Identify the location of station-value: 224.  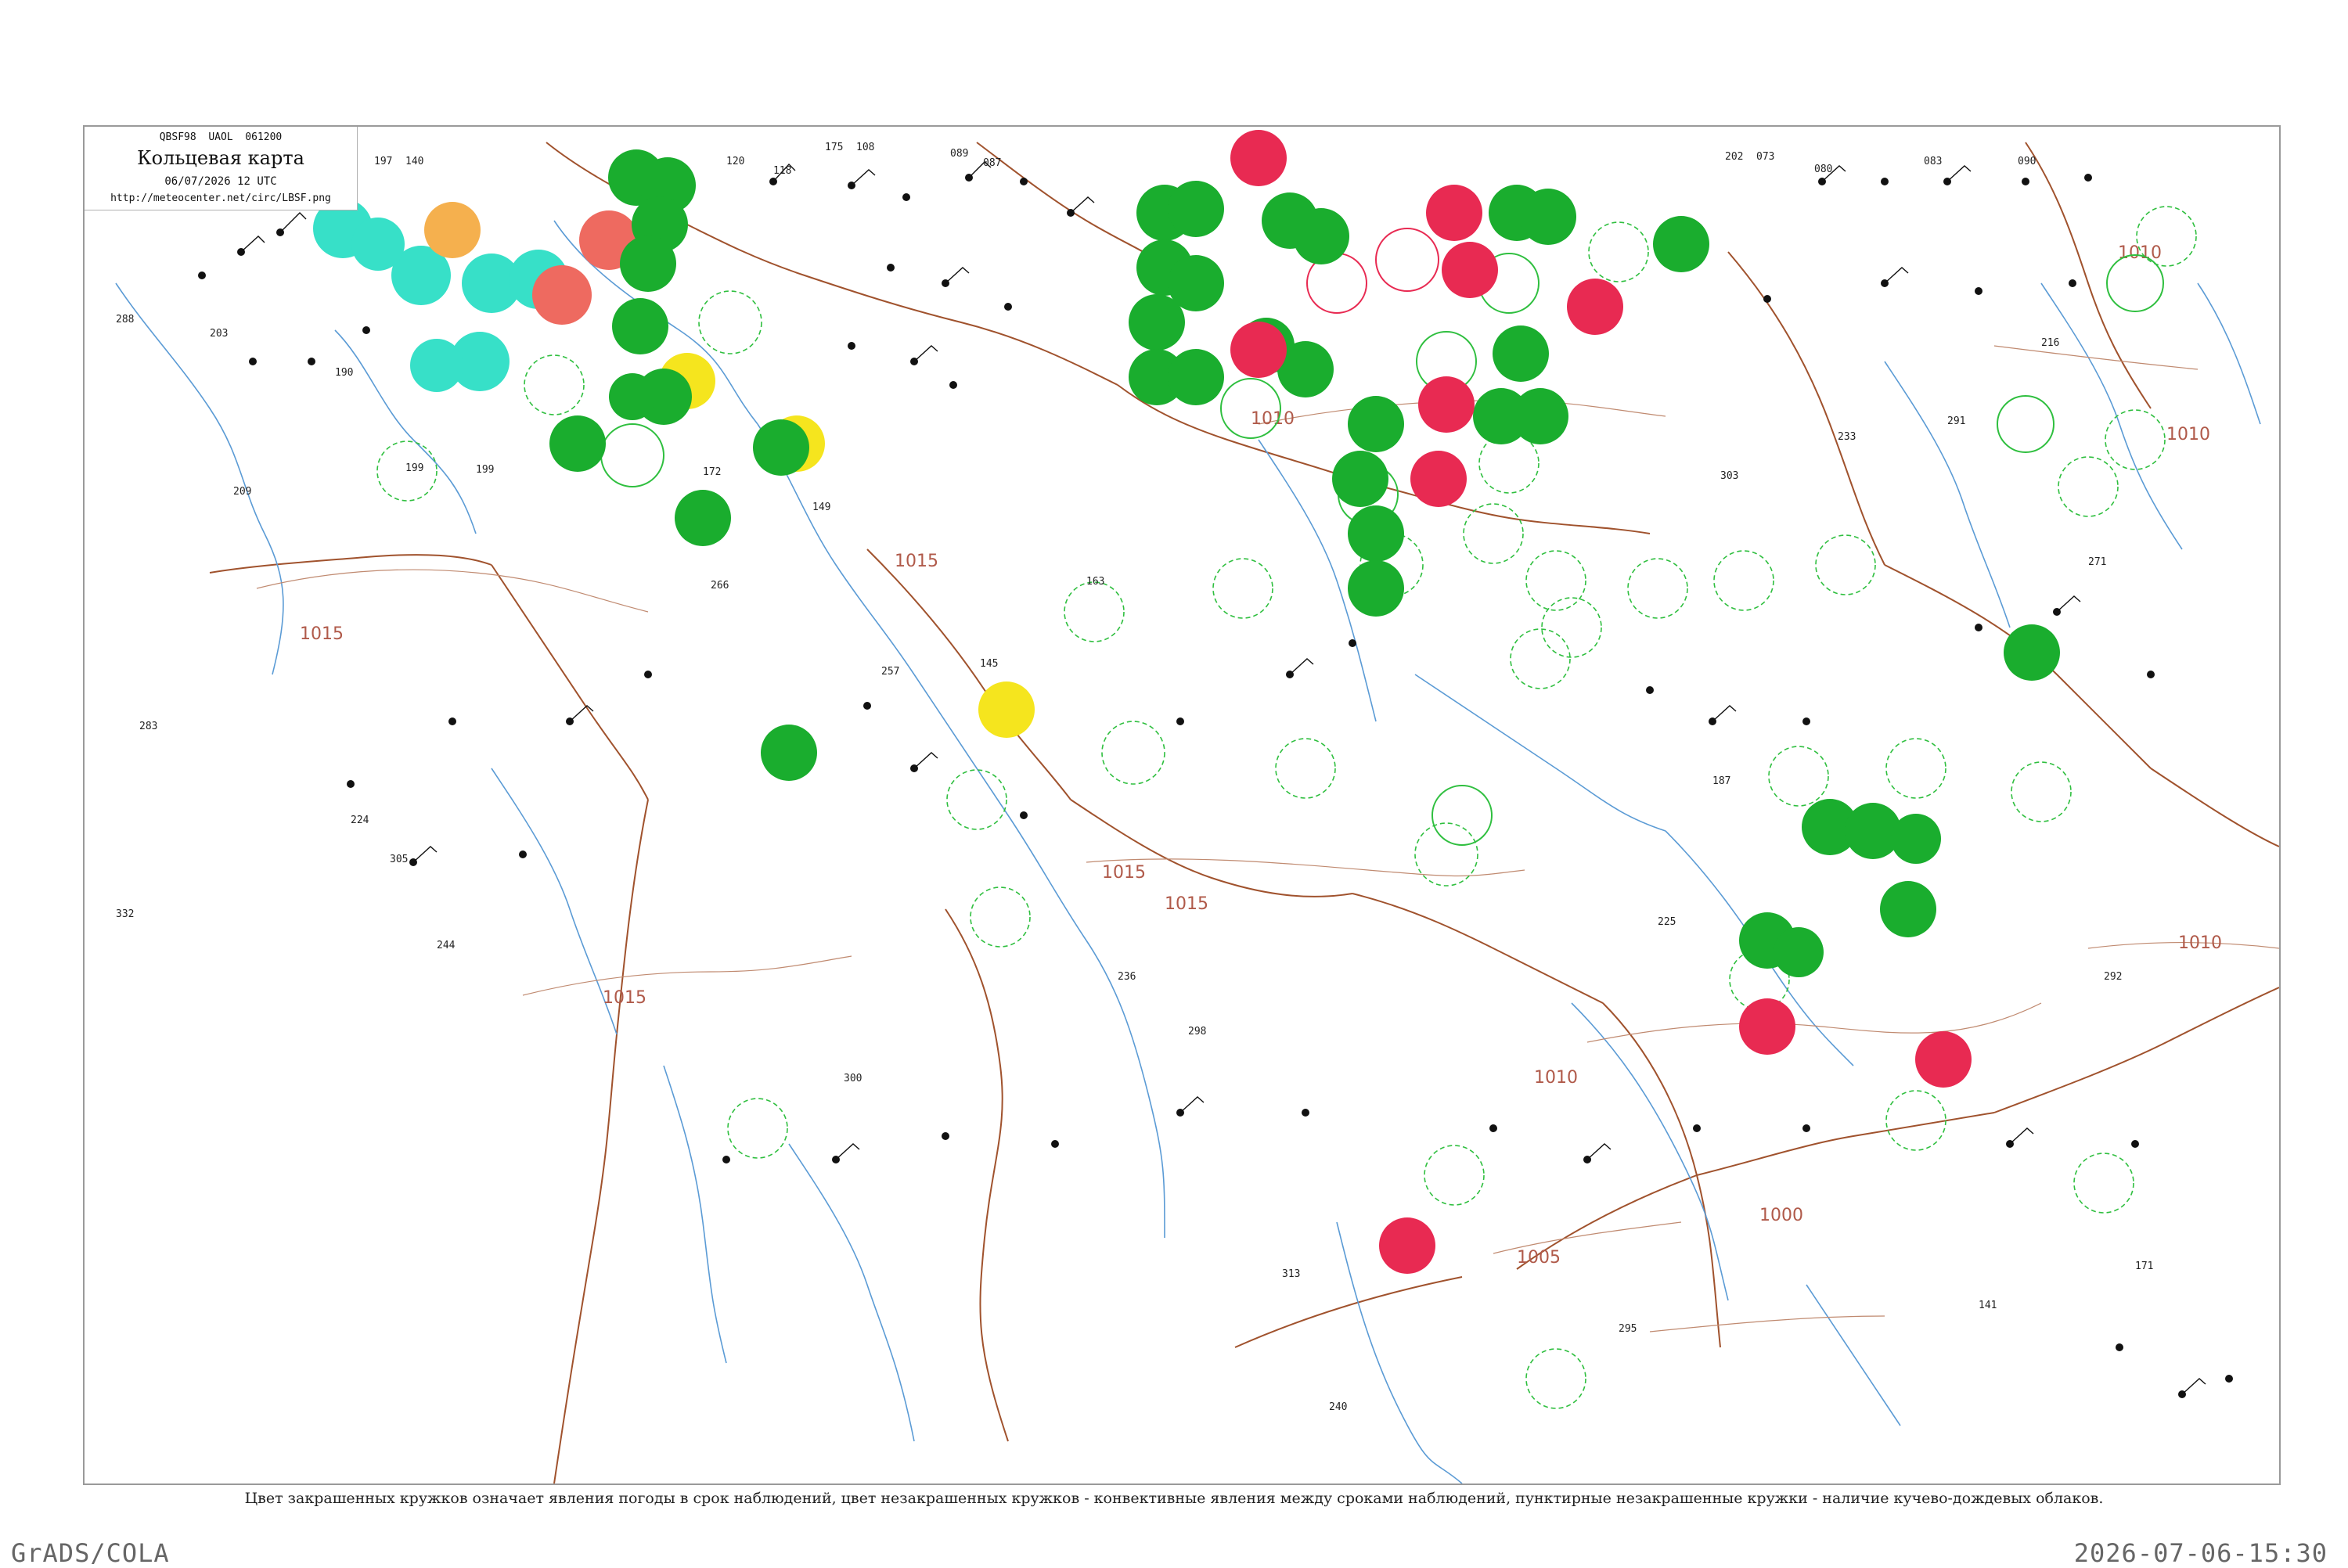
(360, 820).